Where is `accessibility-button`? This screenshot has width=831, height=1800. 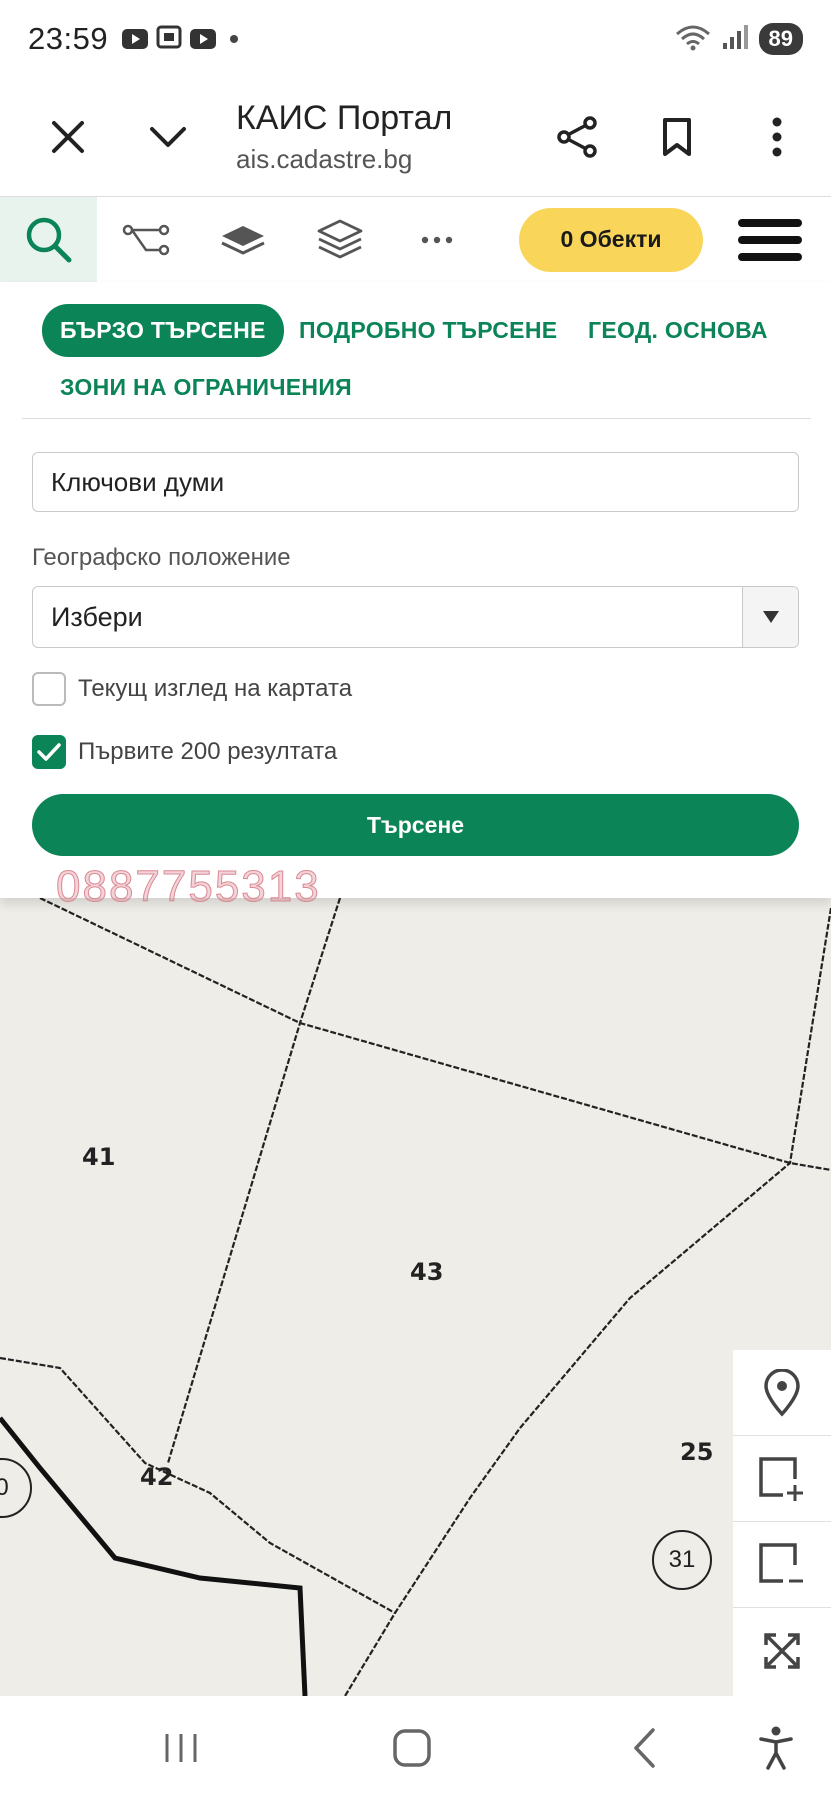 accessibility-button is located at coordinates (776, 1748).